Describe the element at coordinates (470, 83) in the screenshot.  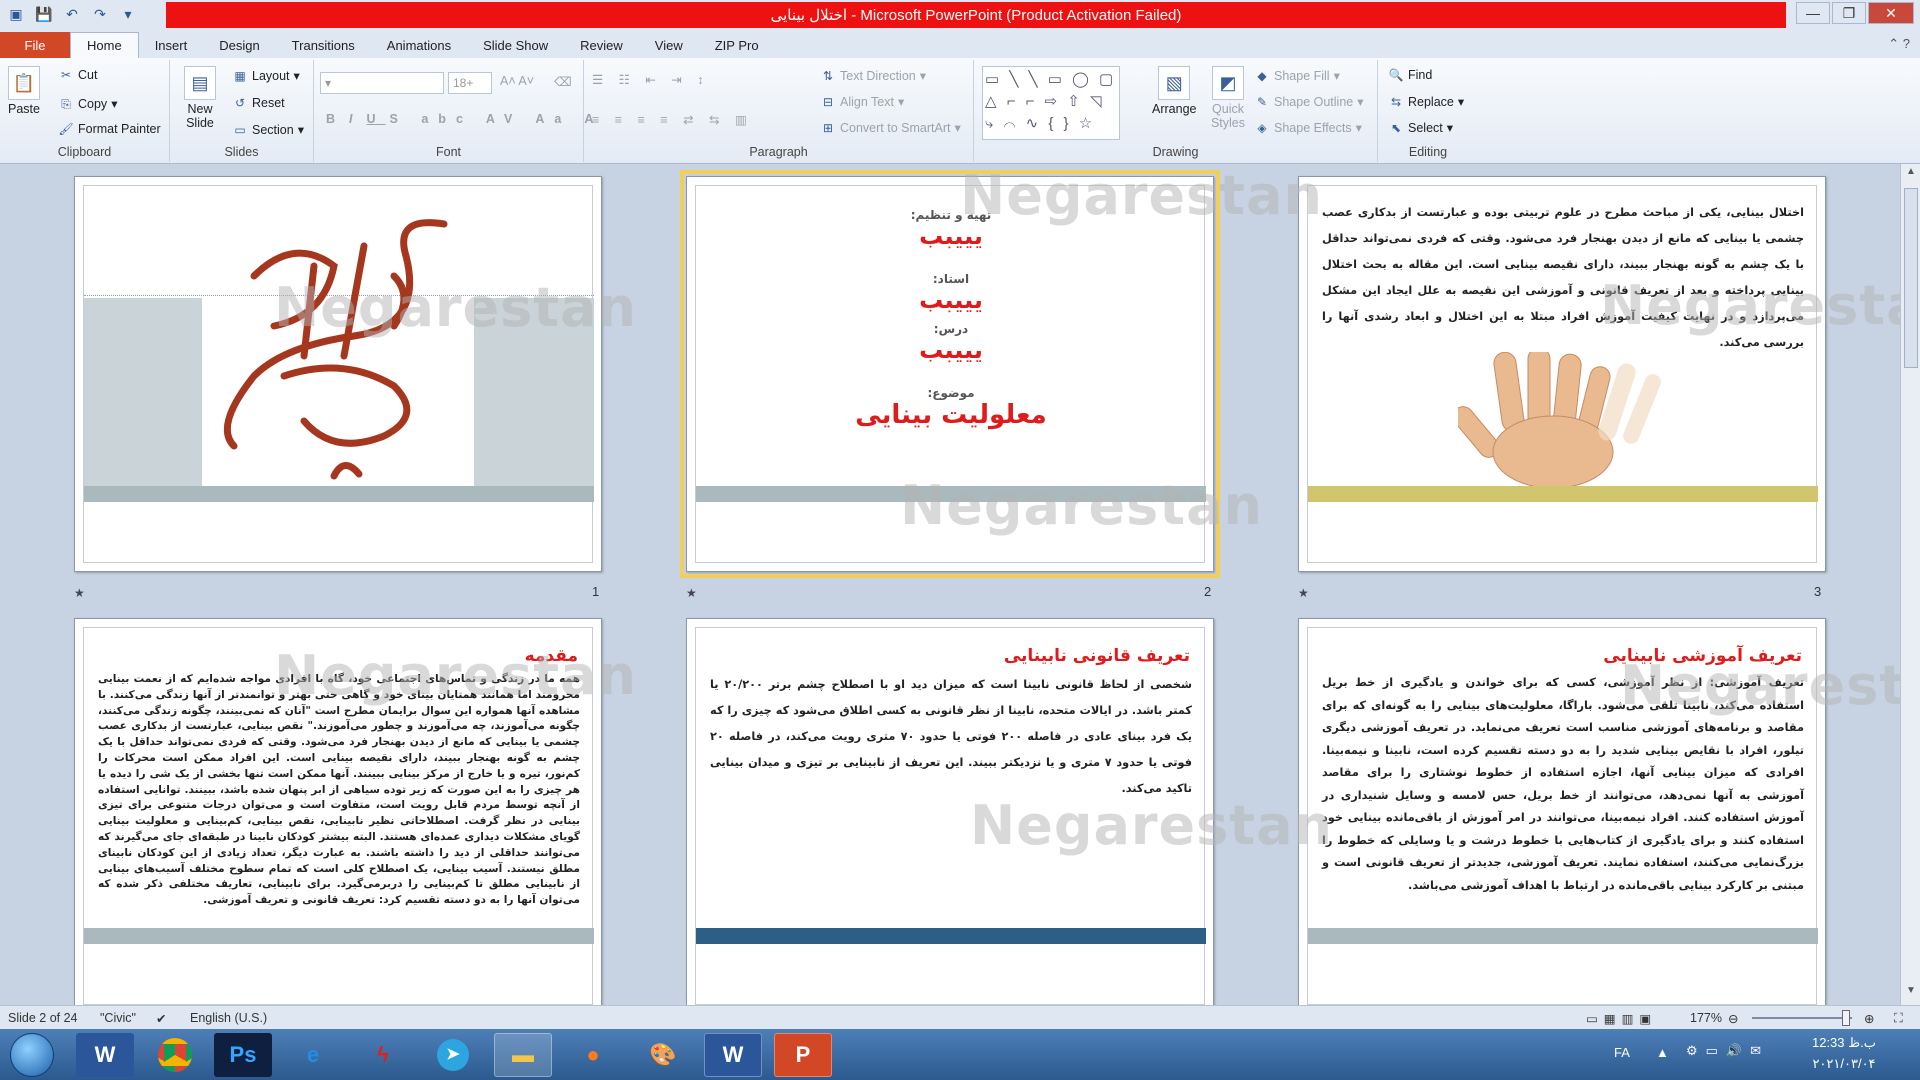
I see `font-size-combo: 18+` at that location.